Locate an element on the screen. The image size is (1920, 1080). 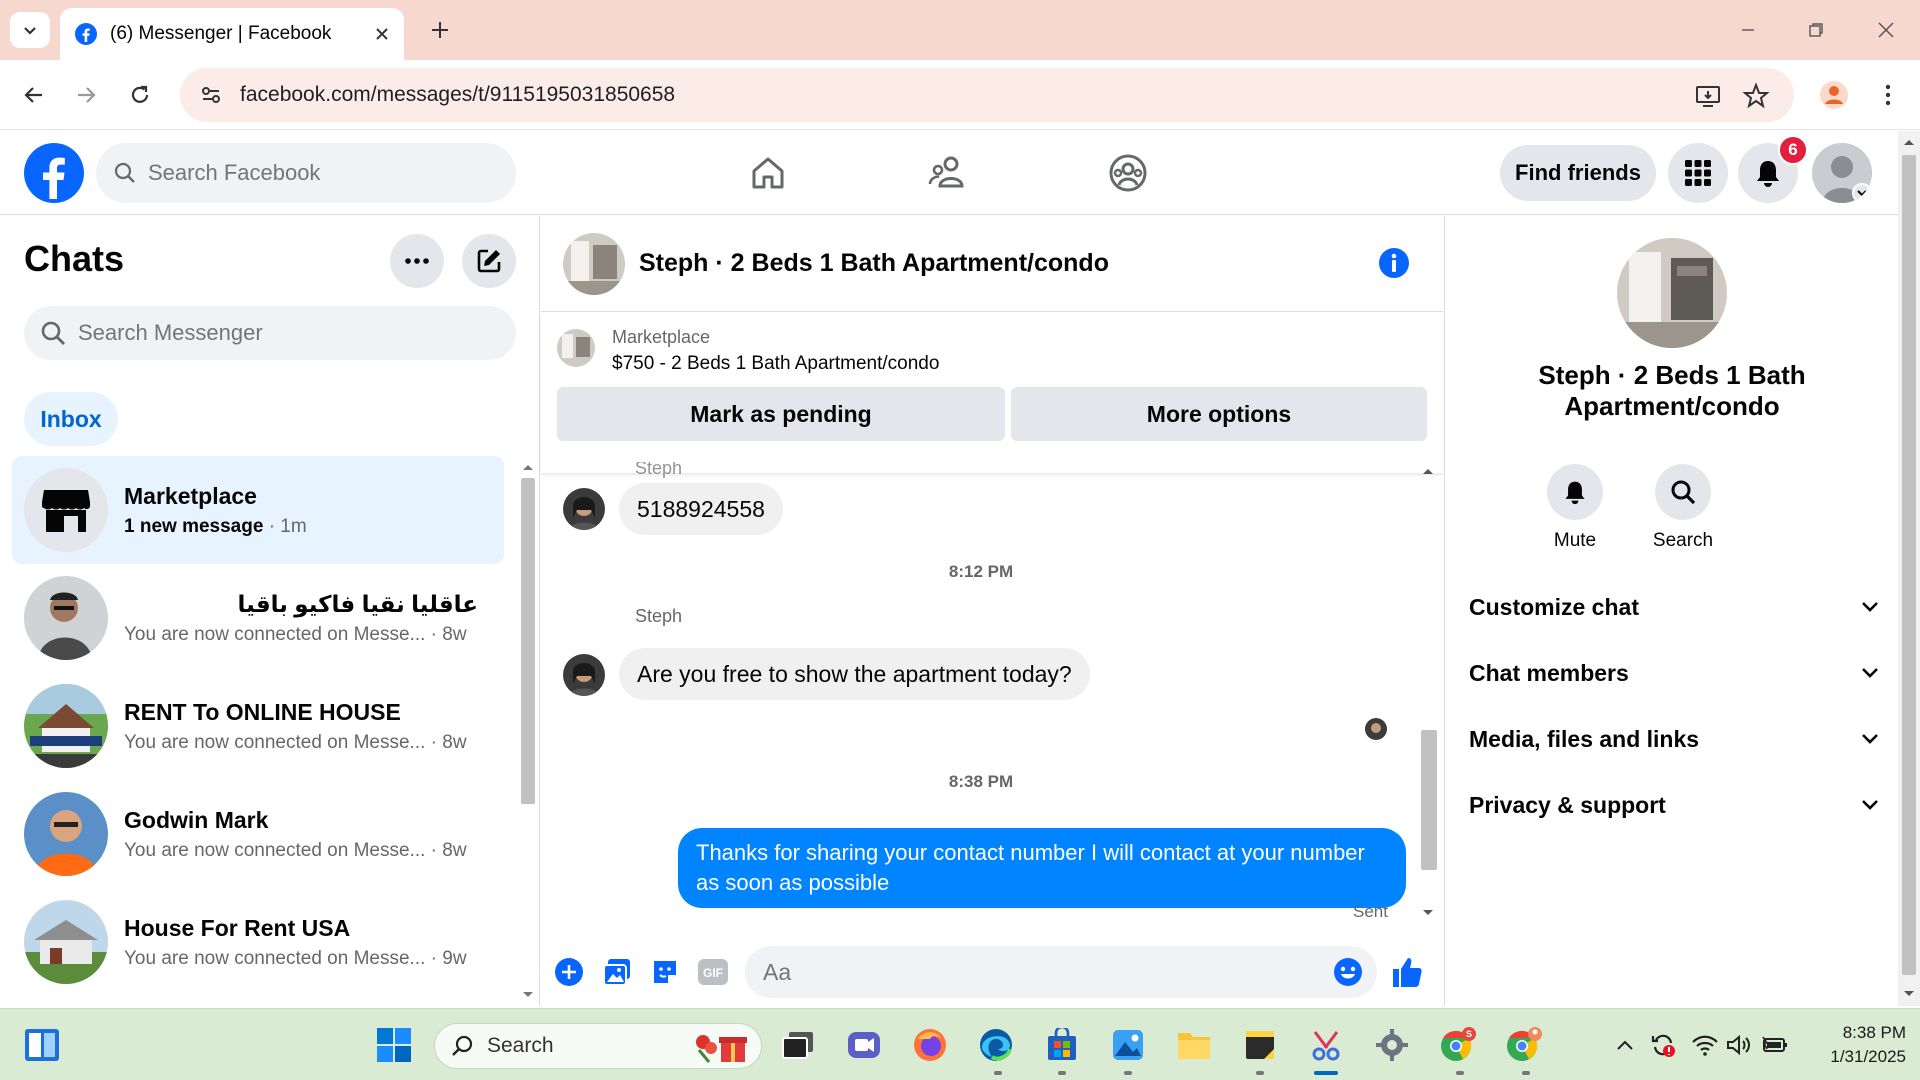
browser-menu-button is located at coordinates (1888, 95).